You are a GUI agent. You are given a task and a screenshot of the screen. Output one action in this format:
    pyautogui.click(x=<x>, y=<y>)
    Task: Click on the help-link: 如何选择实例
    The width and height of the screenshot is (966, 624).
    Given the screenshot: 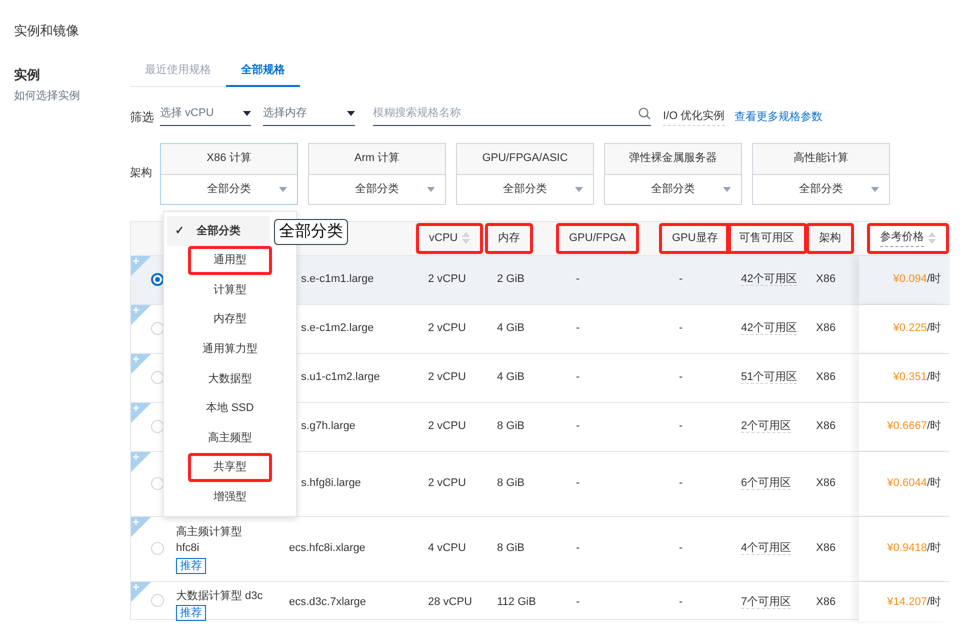 What is the action you would take?
    pyautogui.click(x=72, y=96)
    